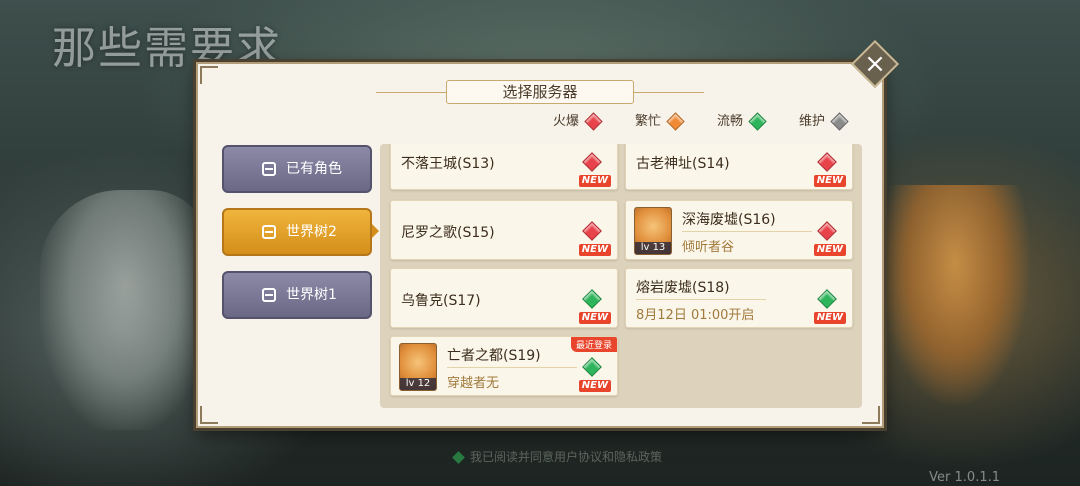 This screenshot has height=486, width=1080. I want to click on recent-login-badge: 最近登录, so click(593, 344).